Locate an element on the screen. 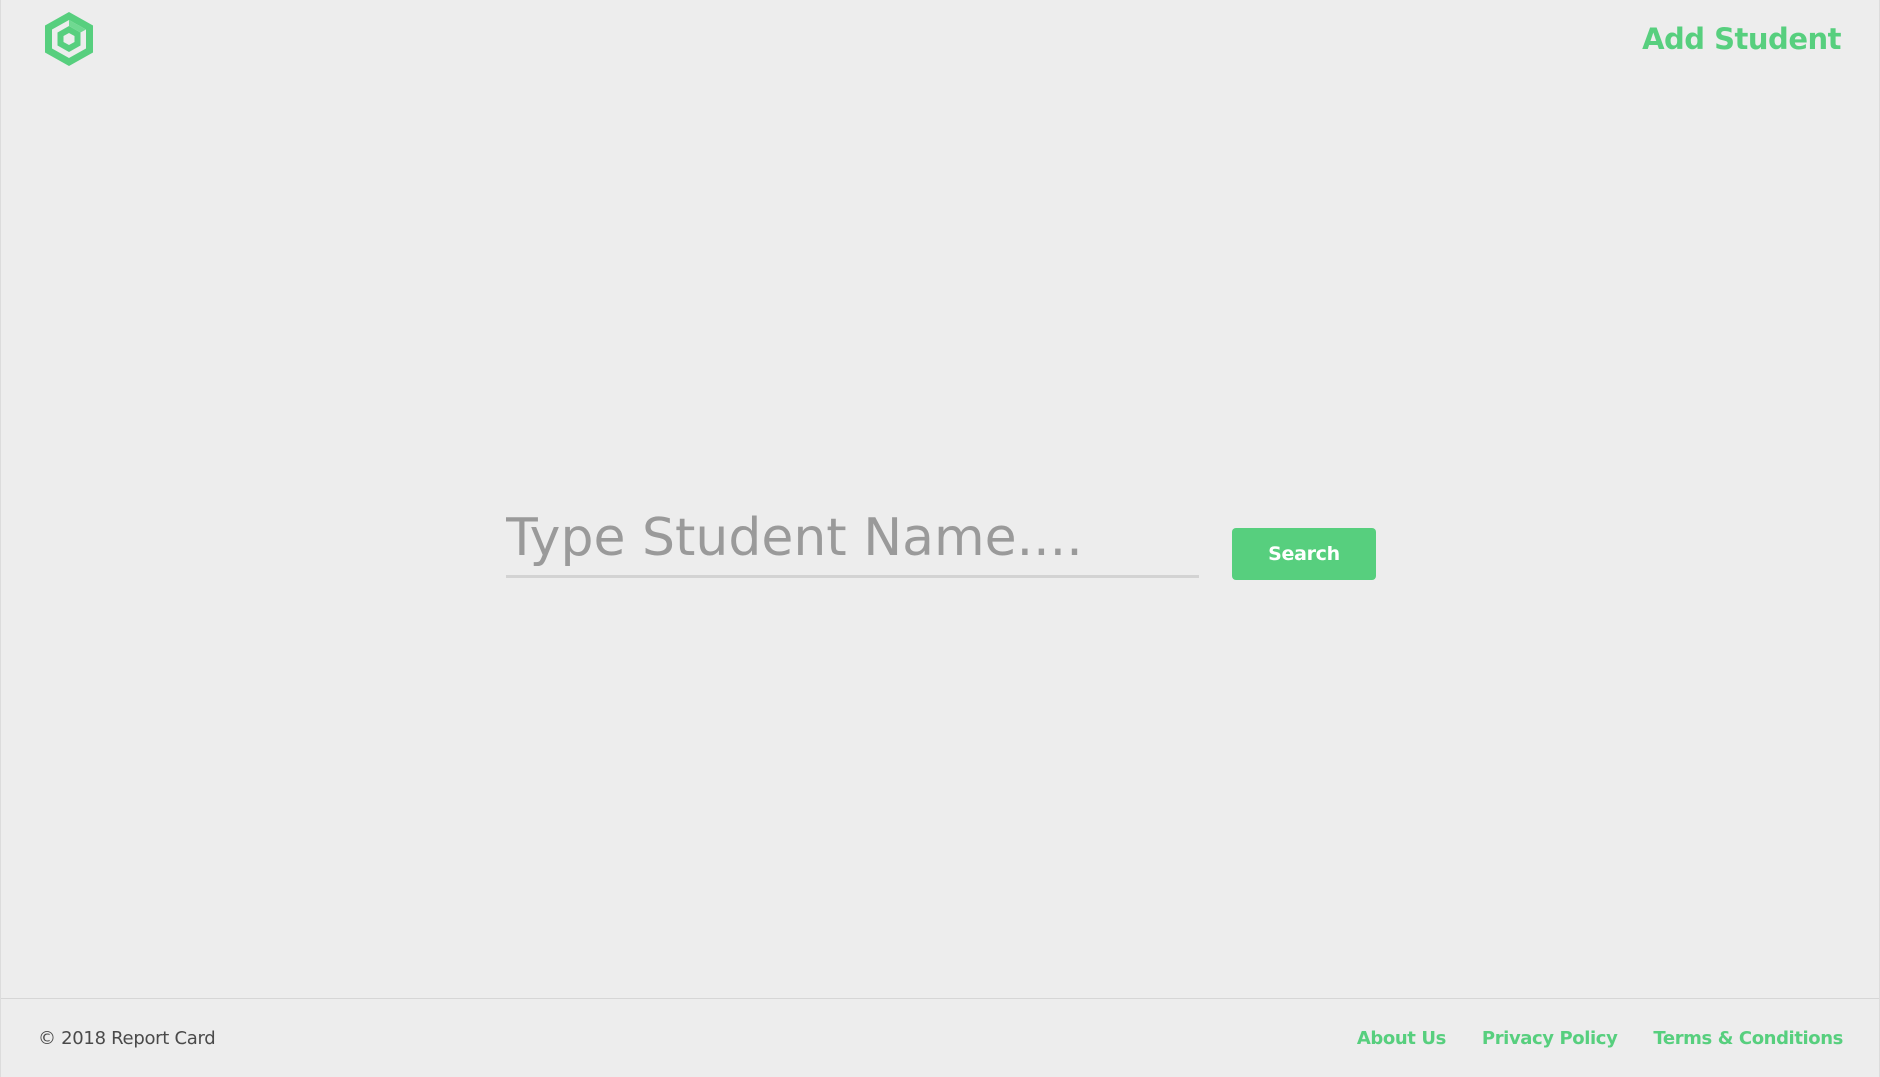 The image size is (1880, 1077). terms-conditions-link: Terms & Conditions is located at coordinates (1748, 1038).